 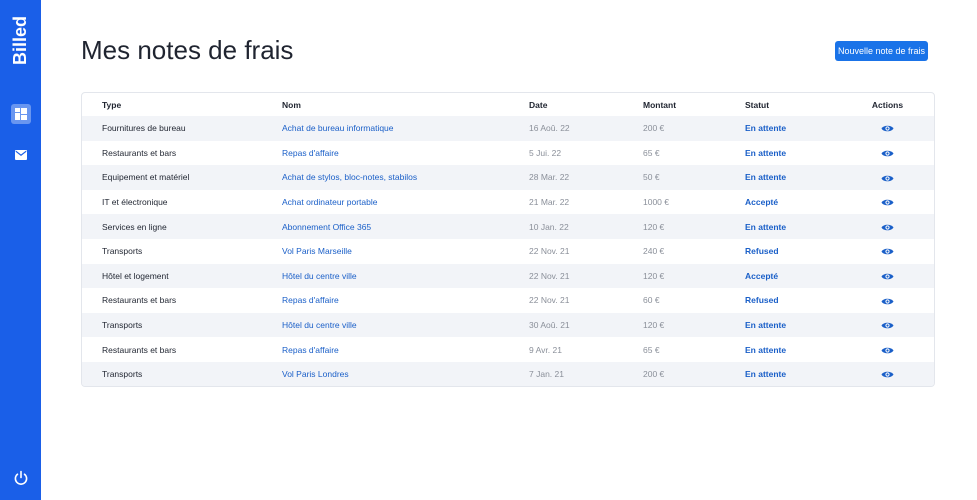 What do you see at coordinates (660, 104) in the screenshot?
I see `column-header-amount: Montant` at bounding box center [660, 104].